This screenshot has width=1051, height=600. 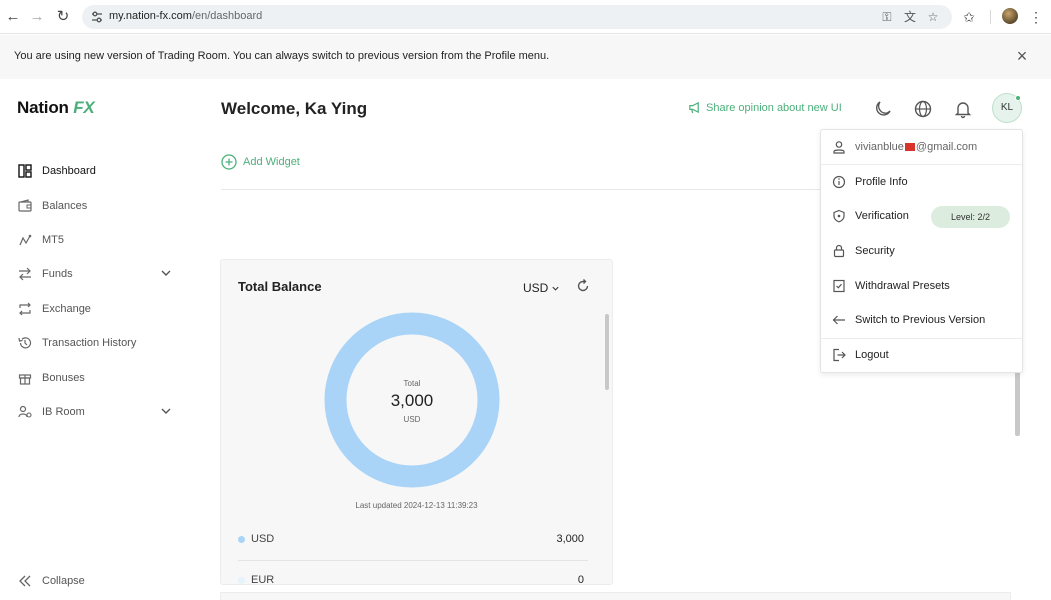 What do you see at coordinates (902, 286) in the screenshot?
I see `menu-item-label: Withdrawal Presets` at bounding box center [902, 286].